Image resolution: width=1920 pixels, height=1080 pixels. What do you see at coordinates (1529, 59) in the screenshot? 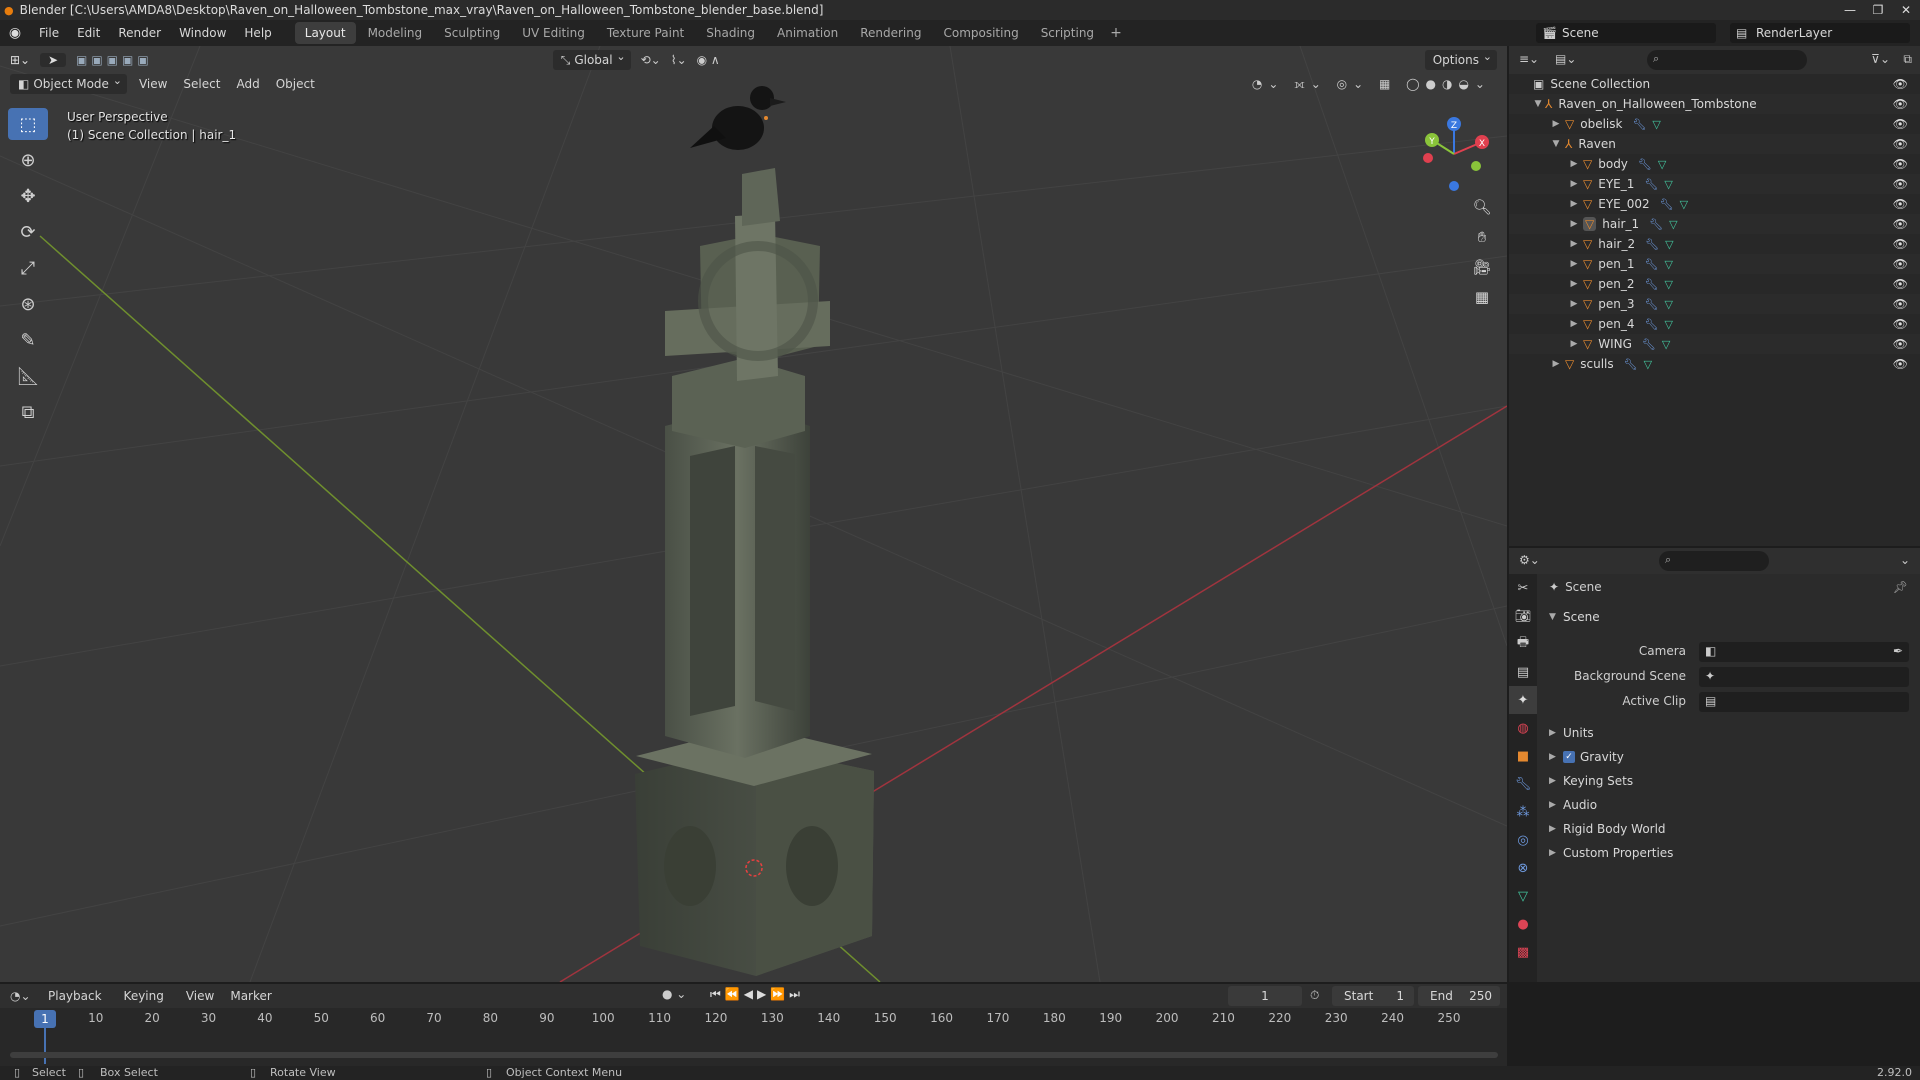
I see `outliner-editor-icon: ≡⌄` at bounding box center [1529, 59].